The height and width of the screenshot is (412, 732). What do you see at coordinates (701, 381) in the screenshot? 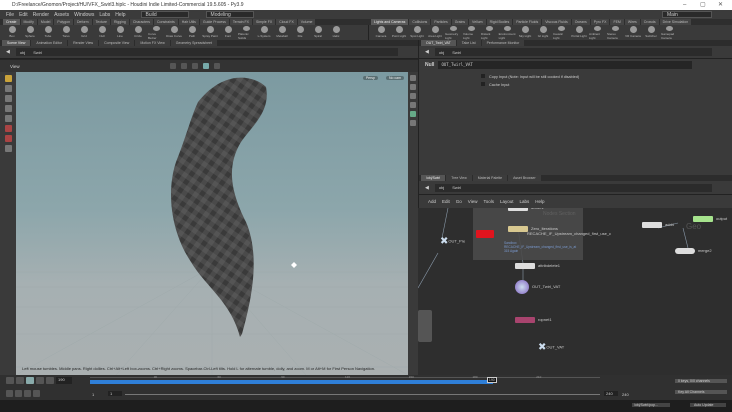
I see `keys-channels-menu: 0 keys, 0/0 channels` at bounding box center [701, 381].